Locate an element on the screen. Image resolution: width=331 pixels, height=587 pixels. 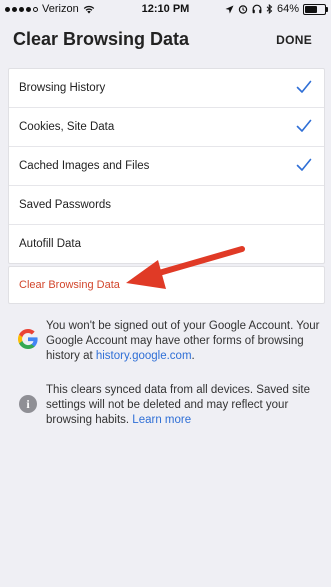
option-autofill-data: Autofill Data is located at coordinates (166, 244).